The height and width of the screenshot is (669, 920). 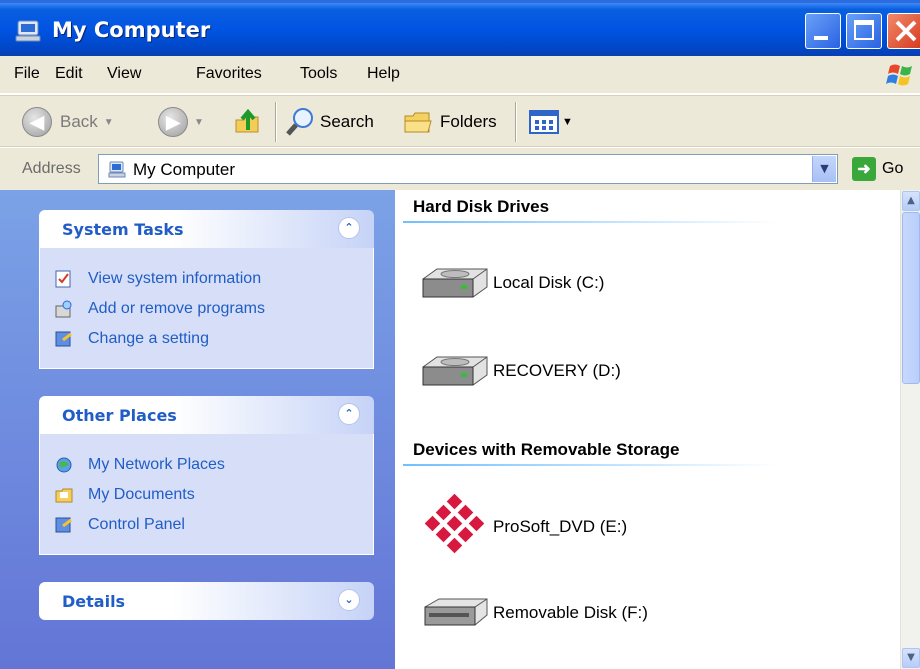 What do you see at coordinates (124, 74) in the screenshot?
I see `menu-view: View` at bounding box center [124, 74].